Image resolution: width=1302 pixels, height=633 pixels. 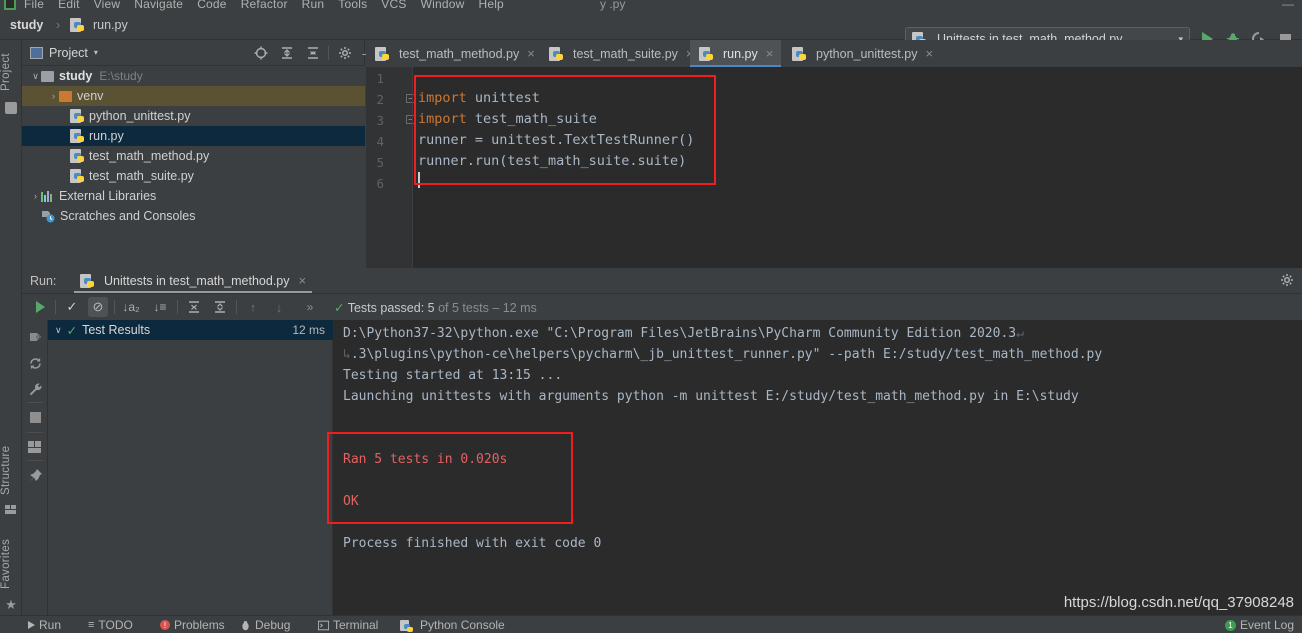 What do you see at coordinates (462, 625) in the screenshot?
I see `status-bar-python-console-label: Python Console` at bounding box center [462, 625].